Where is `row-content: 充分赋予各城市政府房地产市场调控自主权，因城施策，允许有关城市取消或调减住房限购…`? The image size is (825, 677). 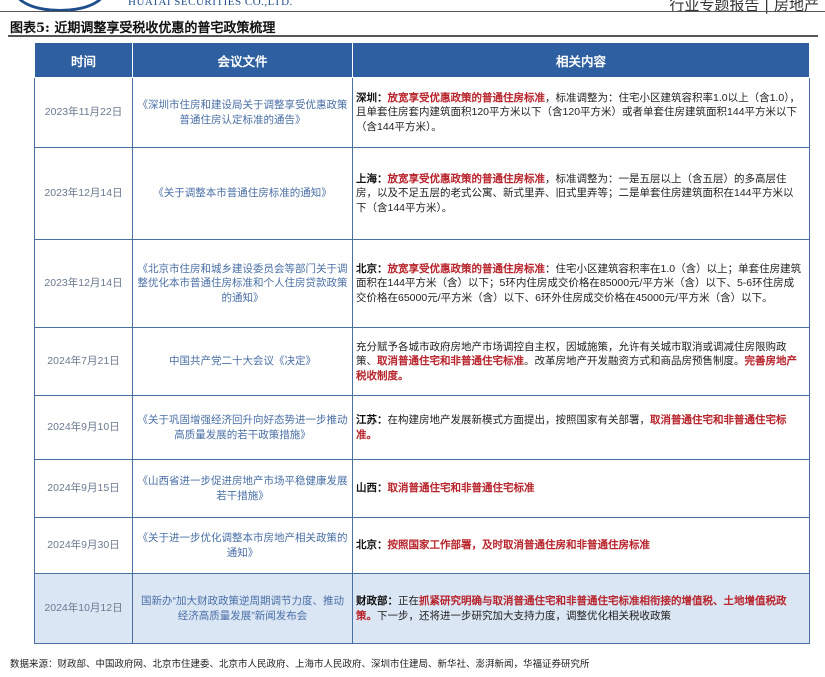 row-content: 充分赋予各城市政府房地产市场调控自主权，因城施策，允许有关城市取消或调减住房限购… is located at coordinates (581, 361).